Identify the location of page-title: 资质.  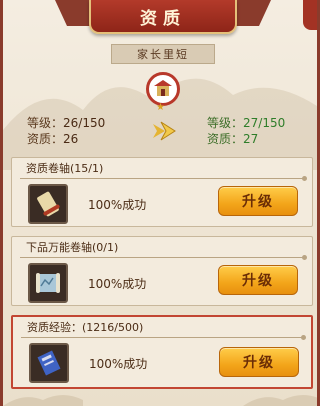
(163, 17).